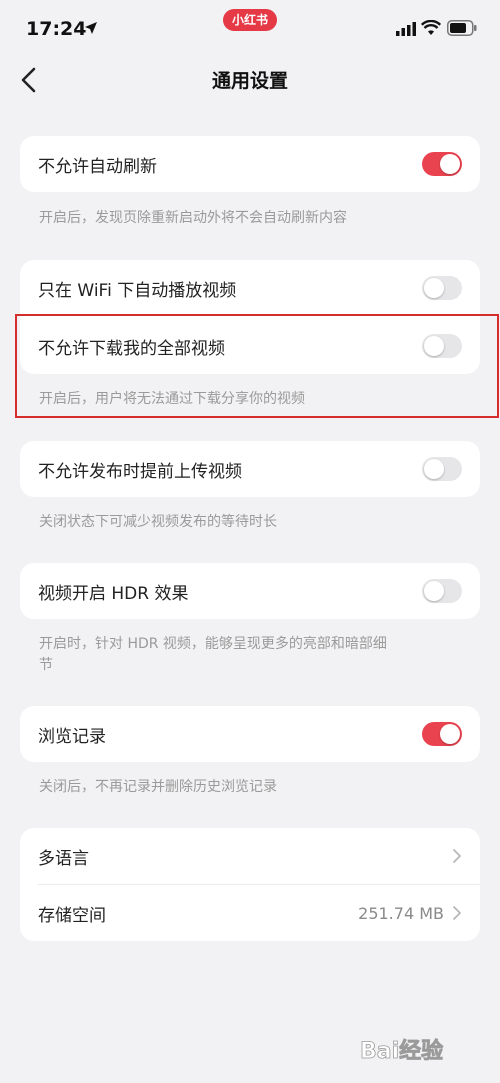 The image size is (500, 1083). I want to click on storage-row: 存储空间 251.74 MB, so click(250, 913).